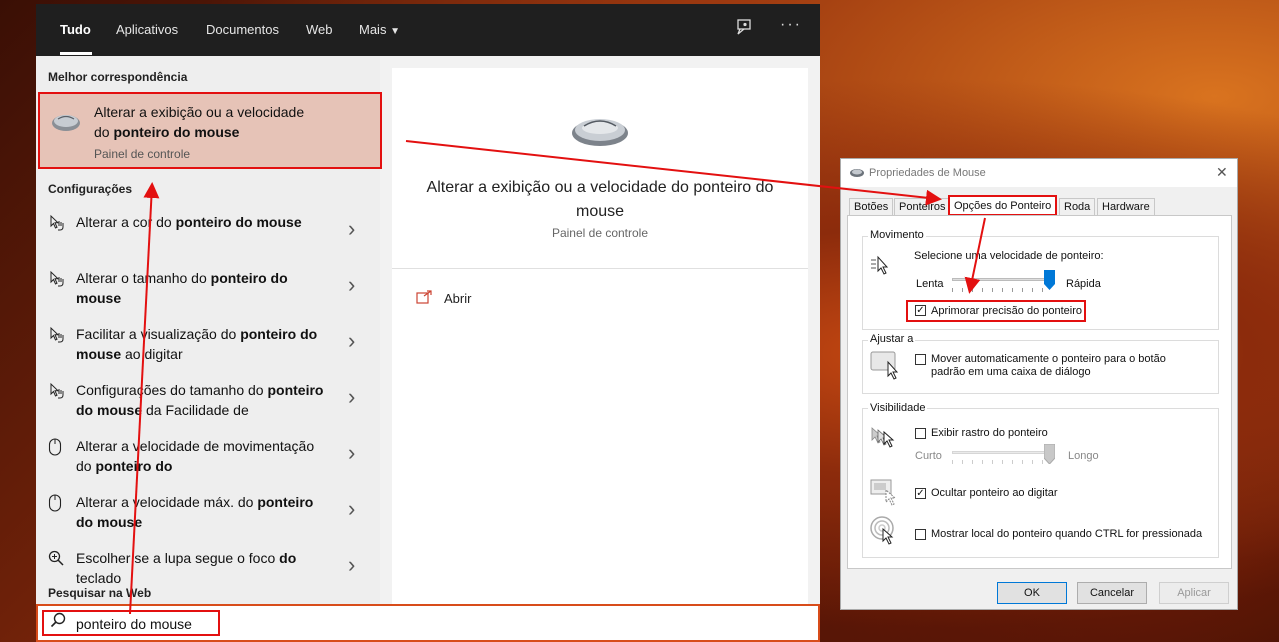 The height and width of the screenshot is (642, 1279). I want to click on snap-group-label: Ajustar a, so click(892, 339).